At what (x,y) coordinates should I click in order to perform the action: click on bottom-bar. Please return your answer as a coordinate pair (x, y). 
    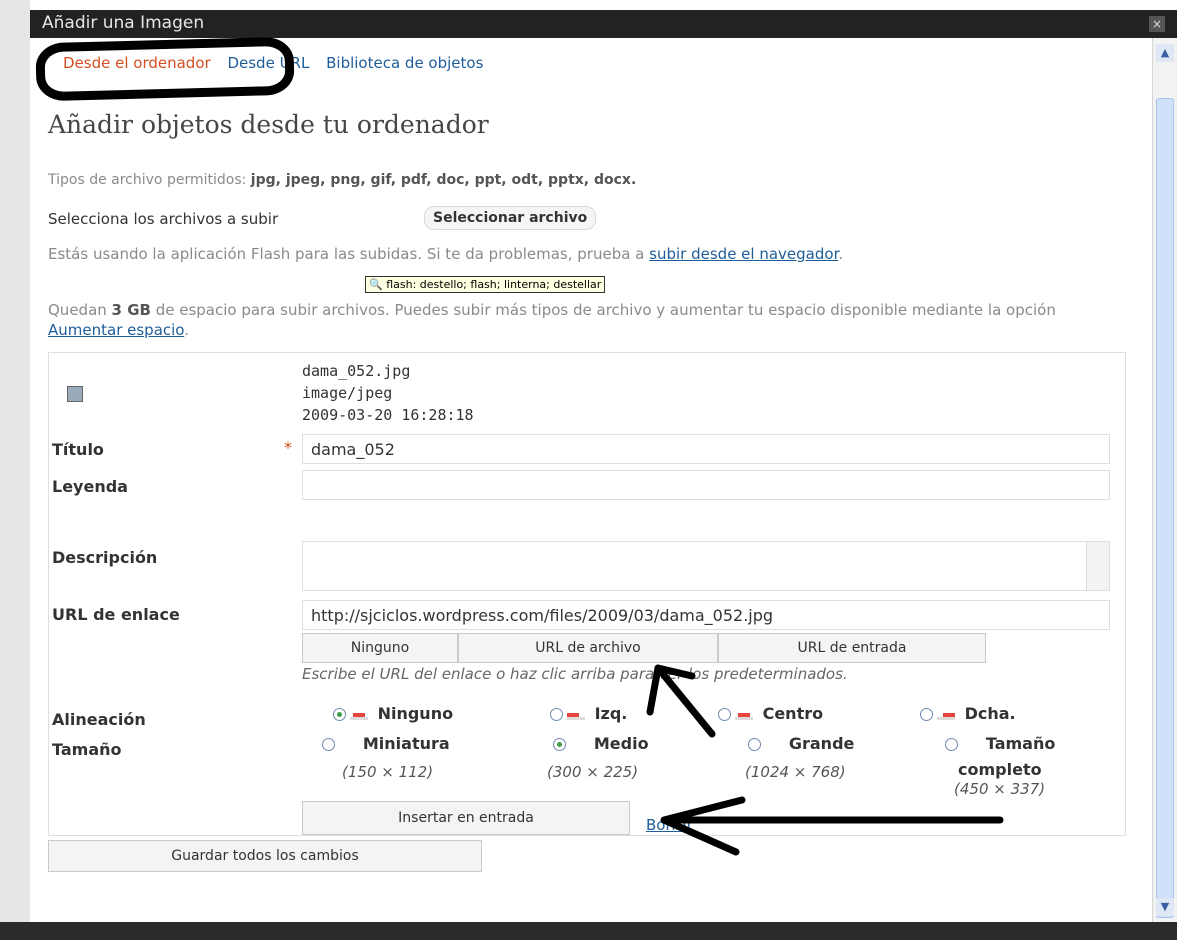
    Looking at the image, I should click on (588, 931).